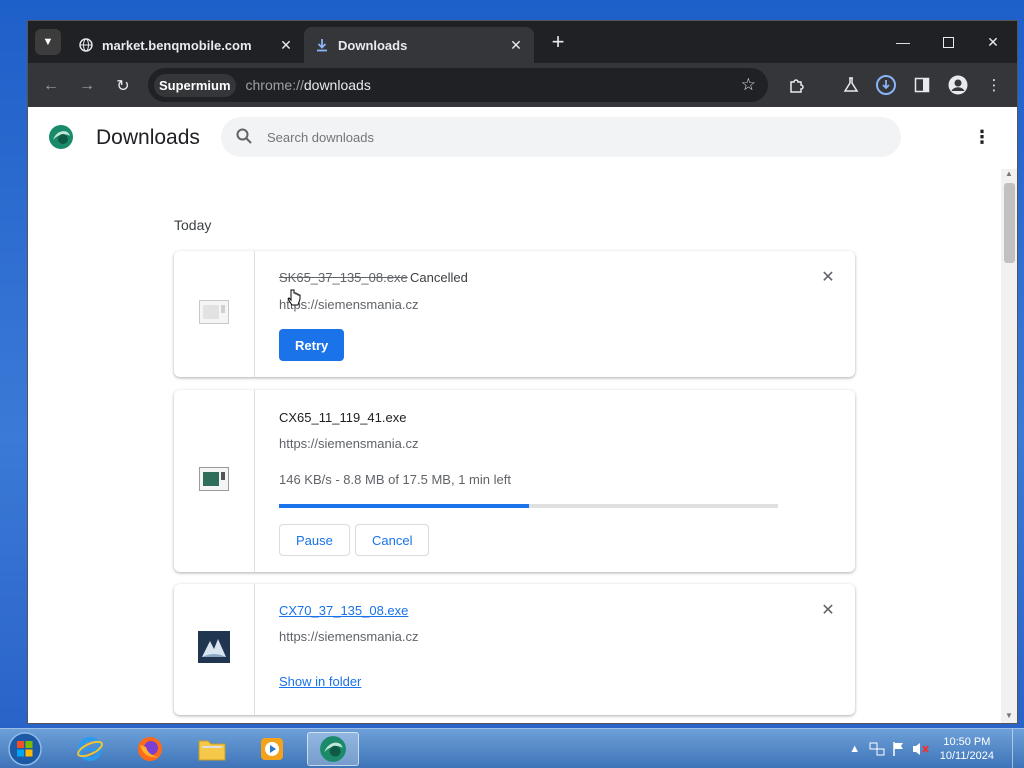  What do you see at coordinates (851, 85) in the screenshot?
I see `labs-flask-icon` at bounding box center [851, 85].